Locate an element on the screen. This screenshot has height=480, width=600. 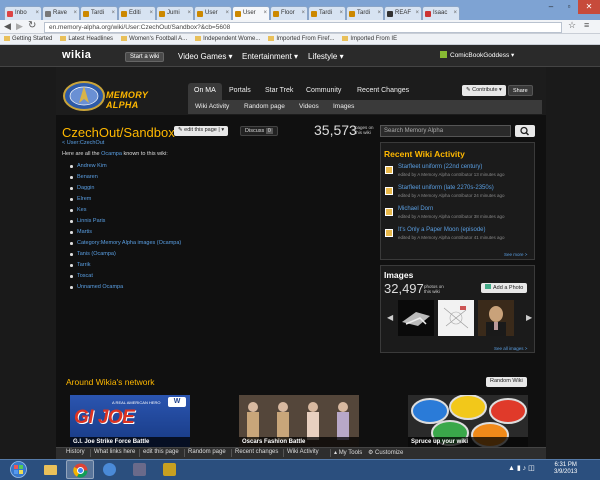
ocampa-link: Ocampa is located at coordinates (111, 154).